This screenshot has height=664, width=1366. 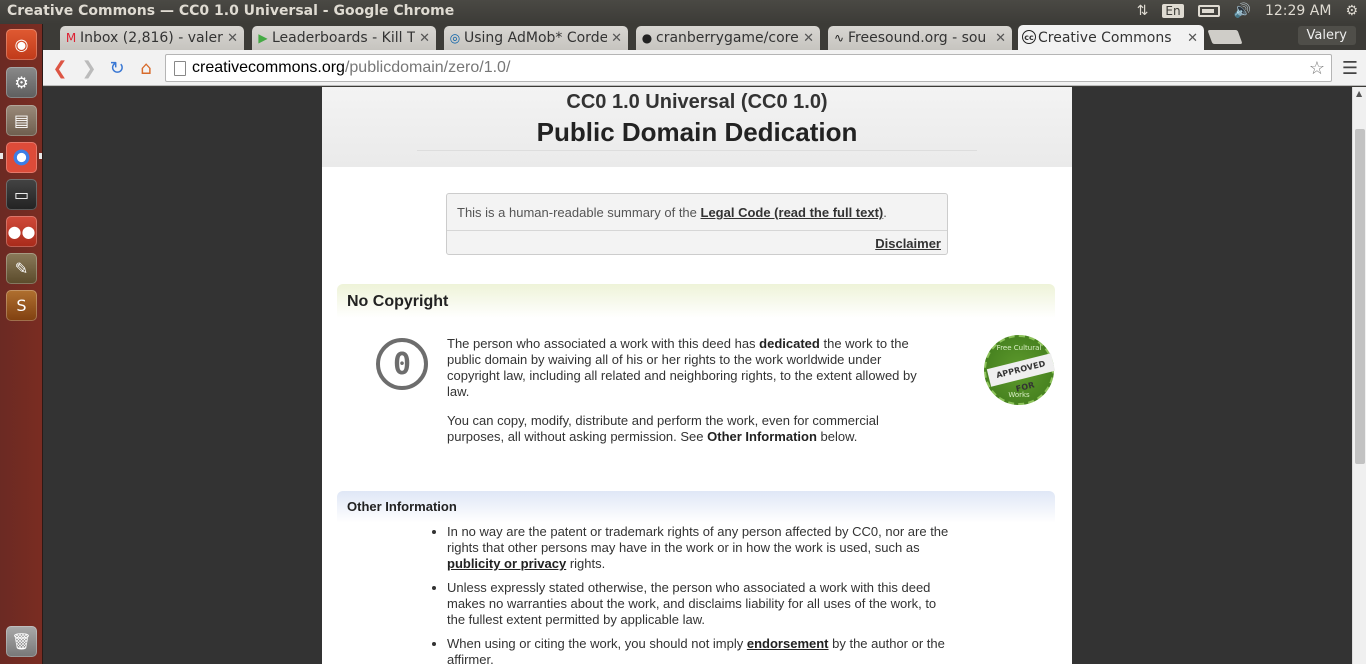 What do you see at coordinates (647, 38) in the screenshot?
I see `github-icon: ●` at bounding box center [647, 38].